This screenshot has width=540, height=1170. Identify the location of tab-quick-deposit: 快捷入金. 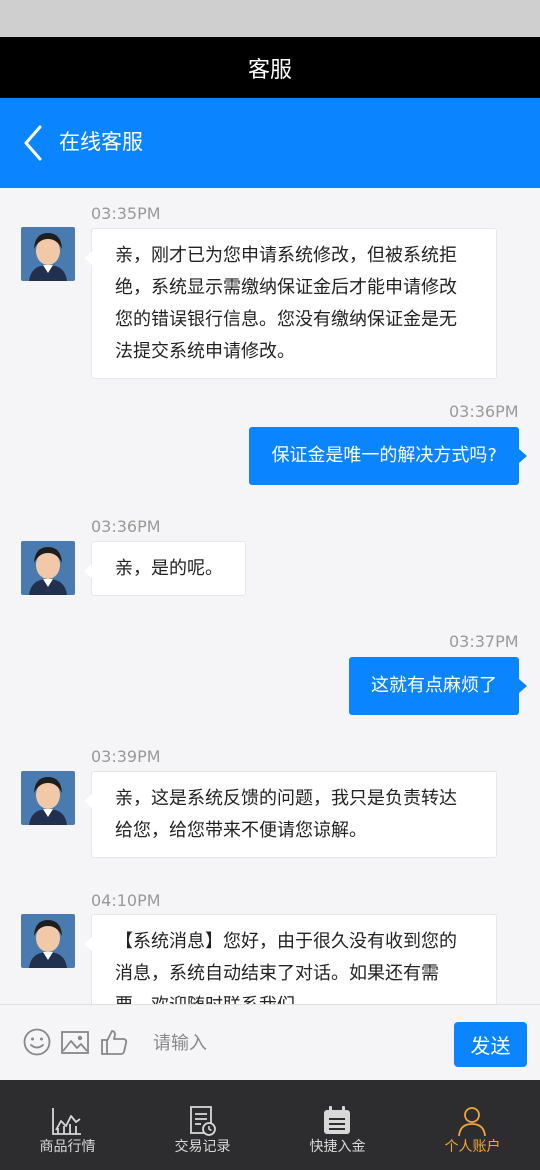
(337, 1125).